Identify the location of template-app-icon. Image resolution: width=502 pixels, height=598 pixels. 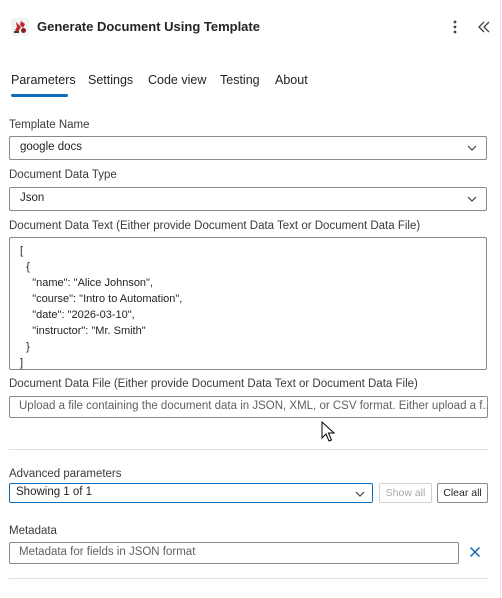
(20, 27).